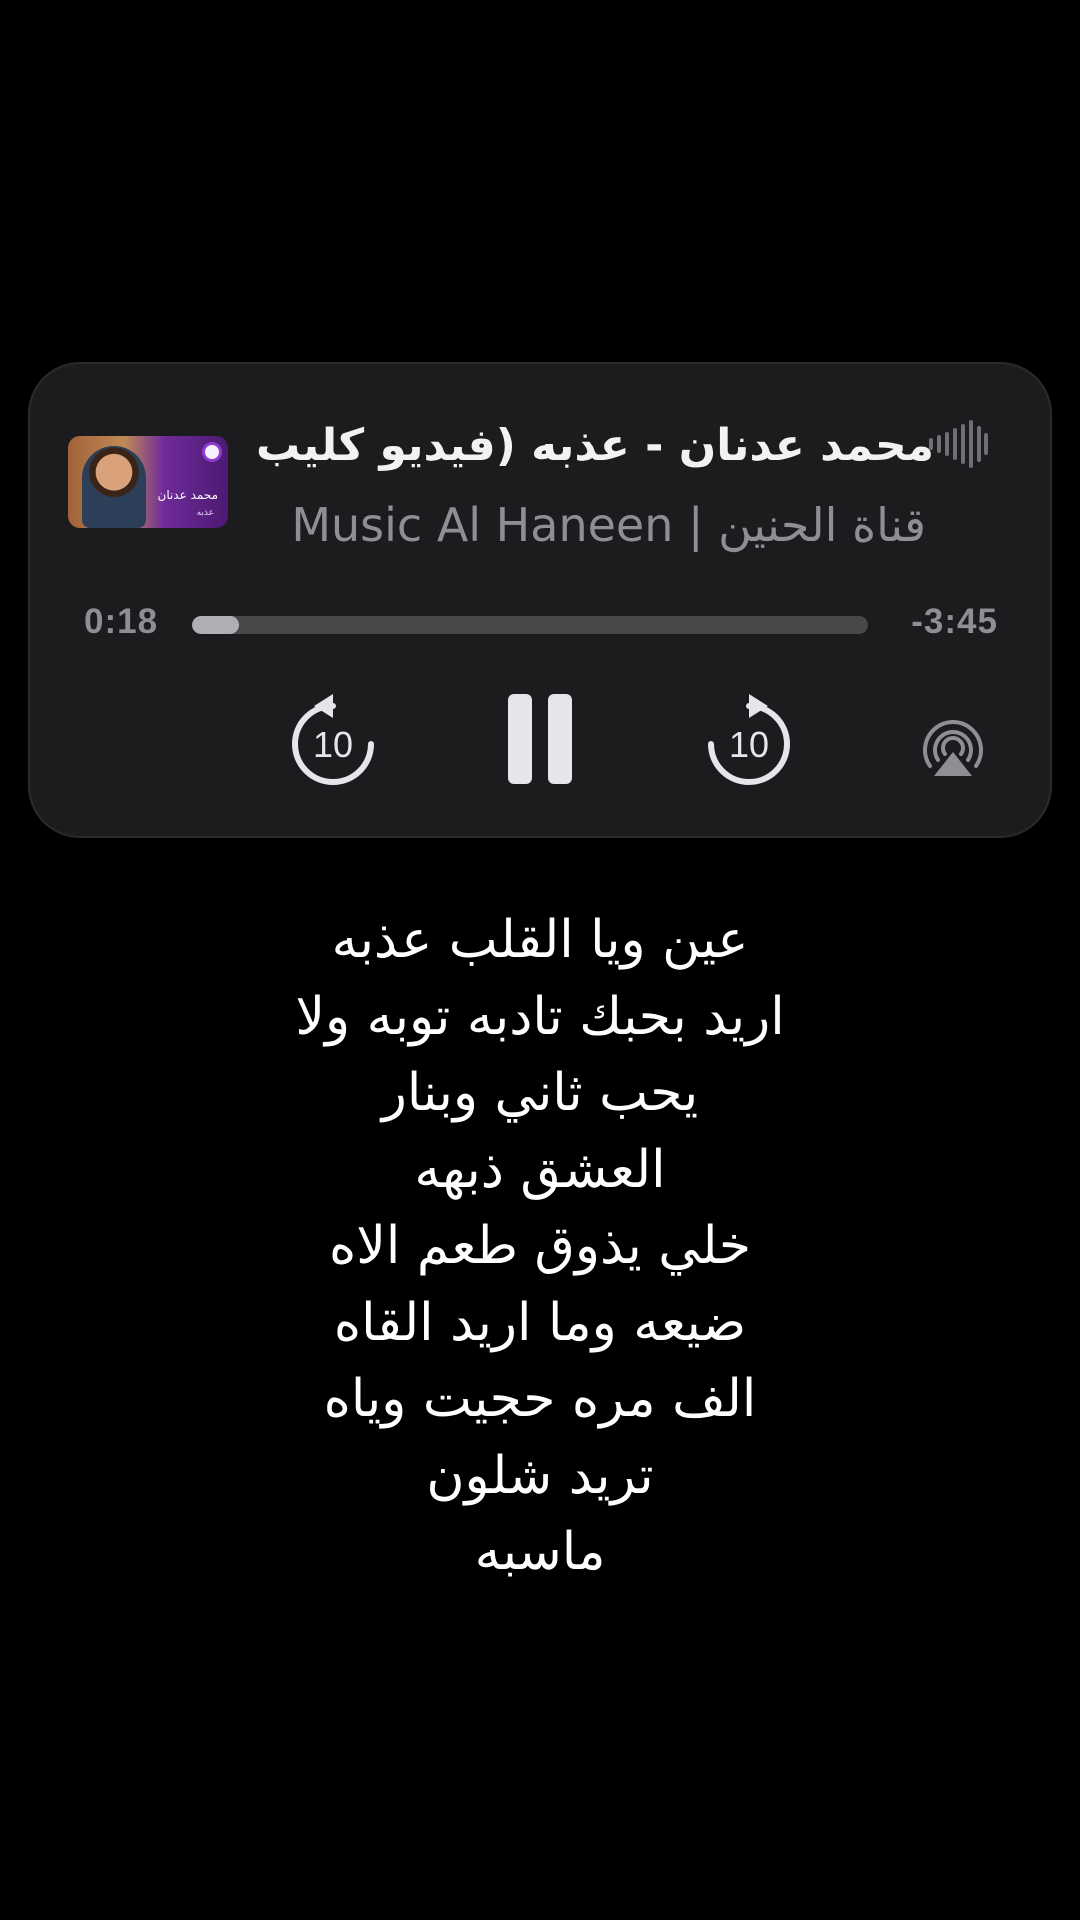 The width and height of the screenshot is (1080, 1920). I want to click on skip-forward-button: 10, so click(747, 736).